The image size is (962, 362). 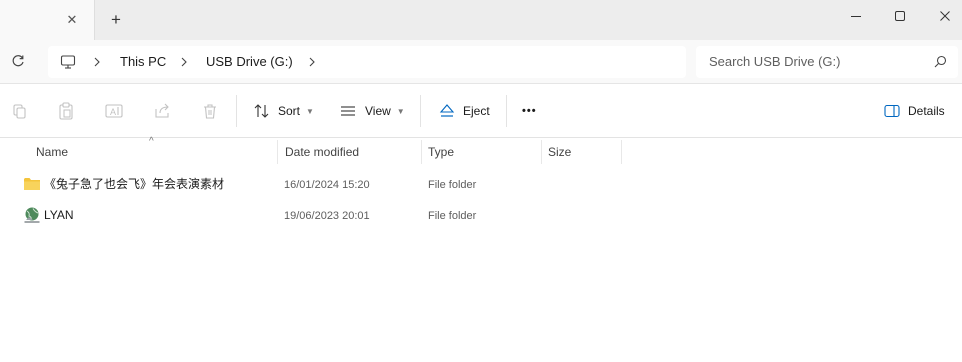 I want to click on globe-folder-icon, so click(x=32, y=215).